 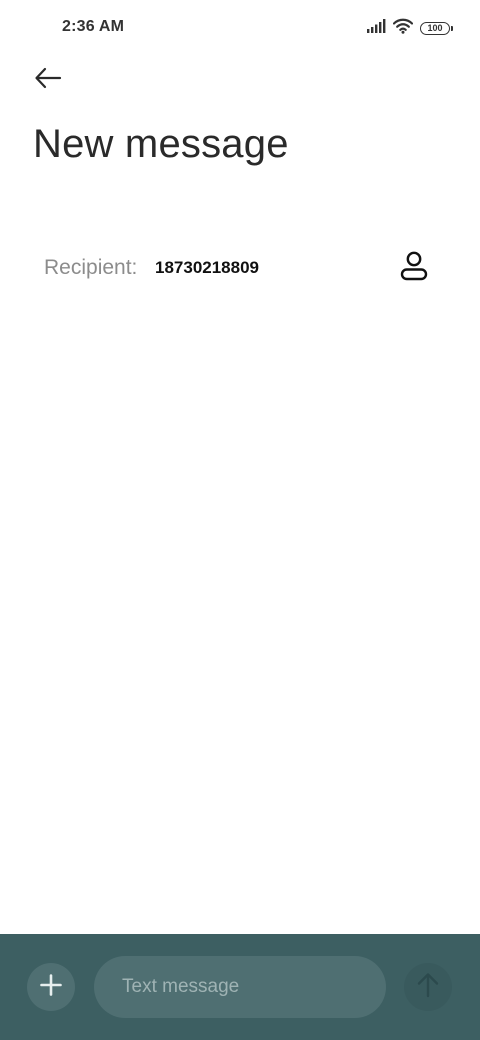 What do you see at coordinates (91, 267) in the screenshot?
I see `recipient-label: Recipient:` at bounding box center [91, 267].